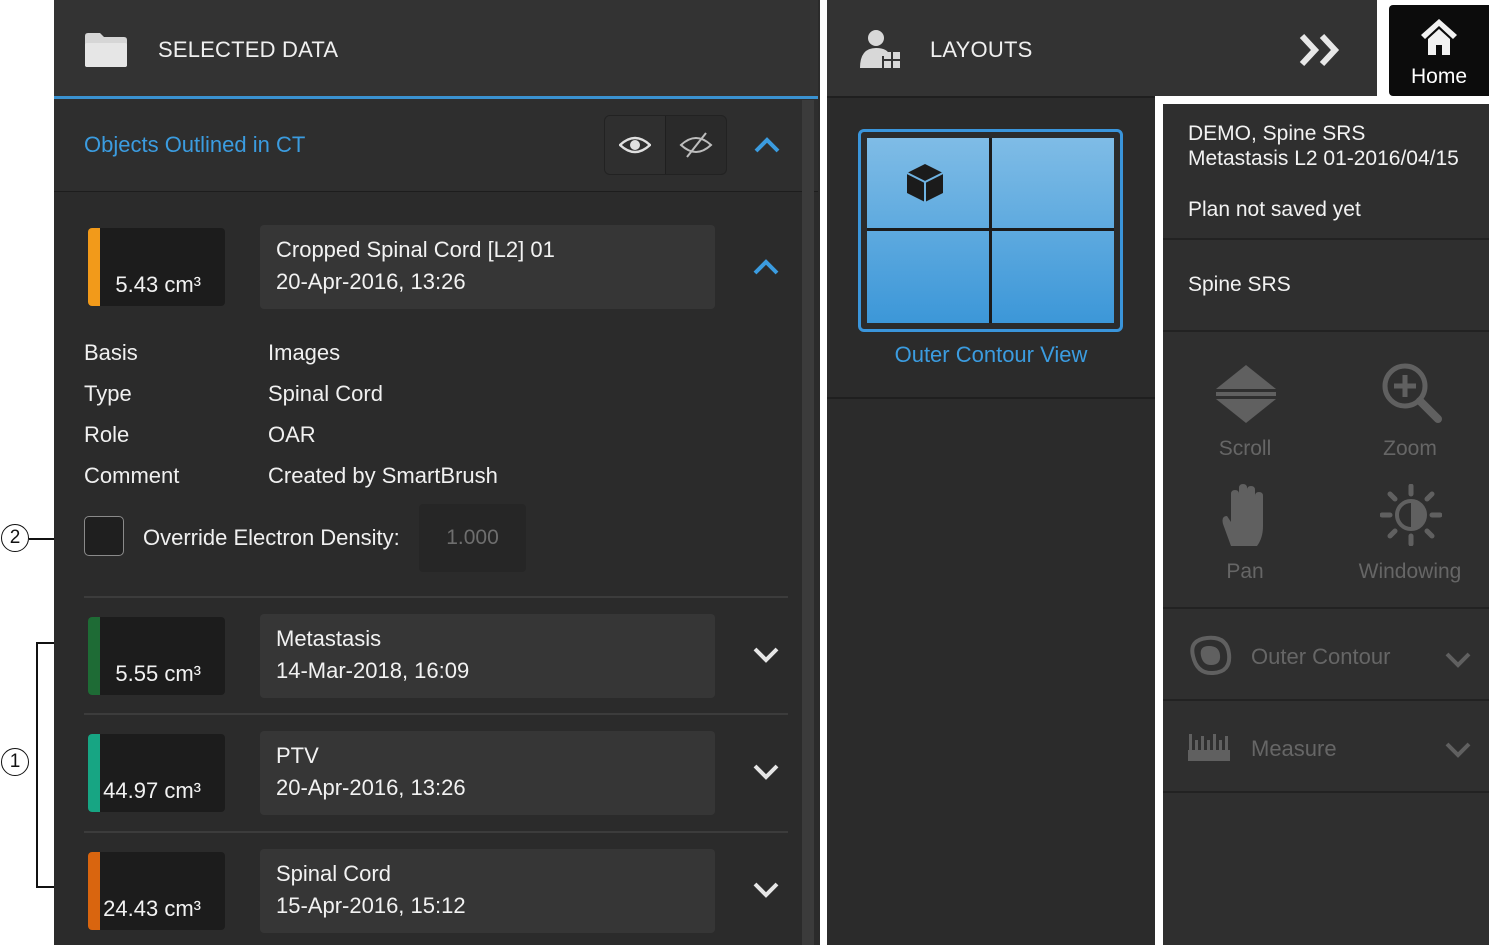 The width and height of the screenshot is (1489, 945). I want to click on layouts-header-rule, so click(991, 97).